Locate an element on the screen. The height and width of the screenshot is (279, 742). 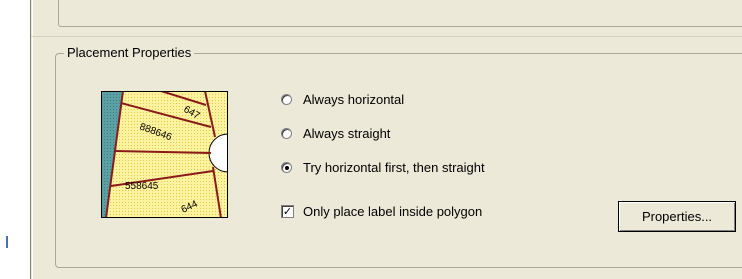
radio-try-horizontal-first: Try horizontal first, then straight is located at coordinates (383, 167).